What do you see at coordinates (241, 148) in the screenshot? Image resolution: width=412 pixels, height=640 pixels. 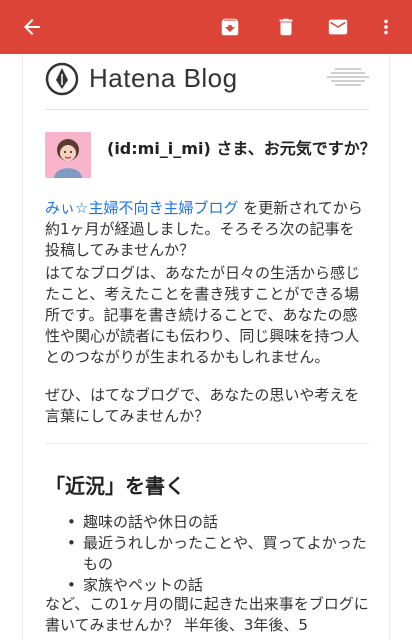 I see `greeting-text: (id:mi_i_mi) さま、お元気ですか？` at bounding box center [241, 148].